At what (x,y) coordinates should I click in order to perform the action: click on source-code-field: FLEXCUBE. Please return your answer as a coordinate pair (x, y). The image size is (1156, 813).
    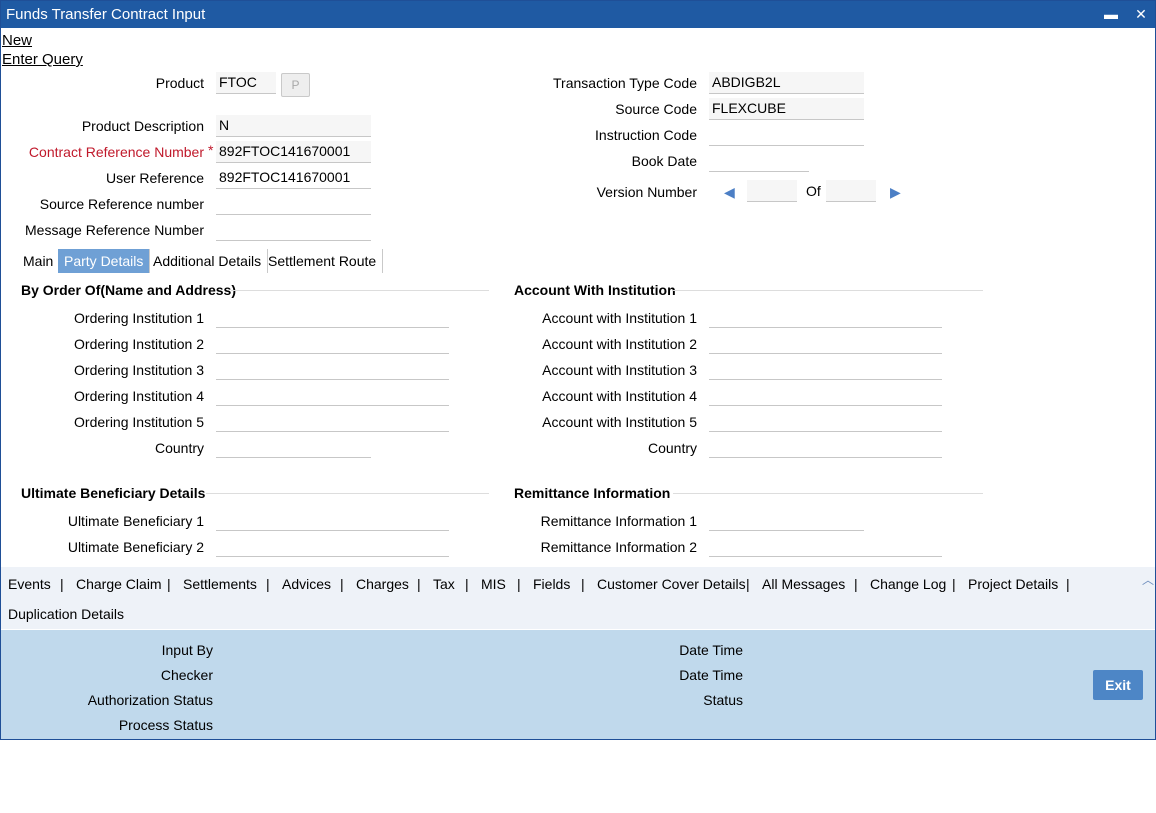
    Looking at the image, I should click on (786, 109).